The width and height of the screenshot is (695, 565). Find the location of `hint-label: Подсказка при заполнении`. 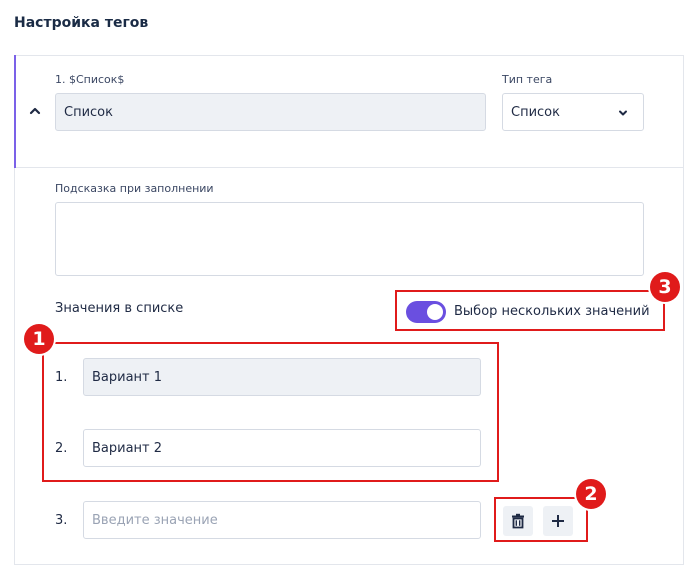

hint-label: Подсказка при заполнении is located at coordinates (134, 188).